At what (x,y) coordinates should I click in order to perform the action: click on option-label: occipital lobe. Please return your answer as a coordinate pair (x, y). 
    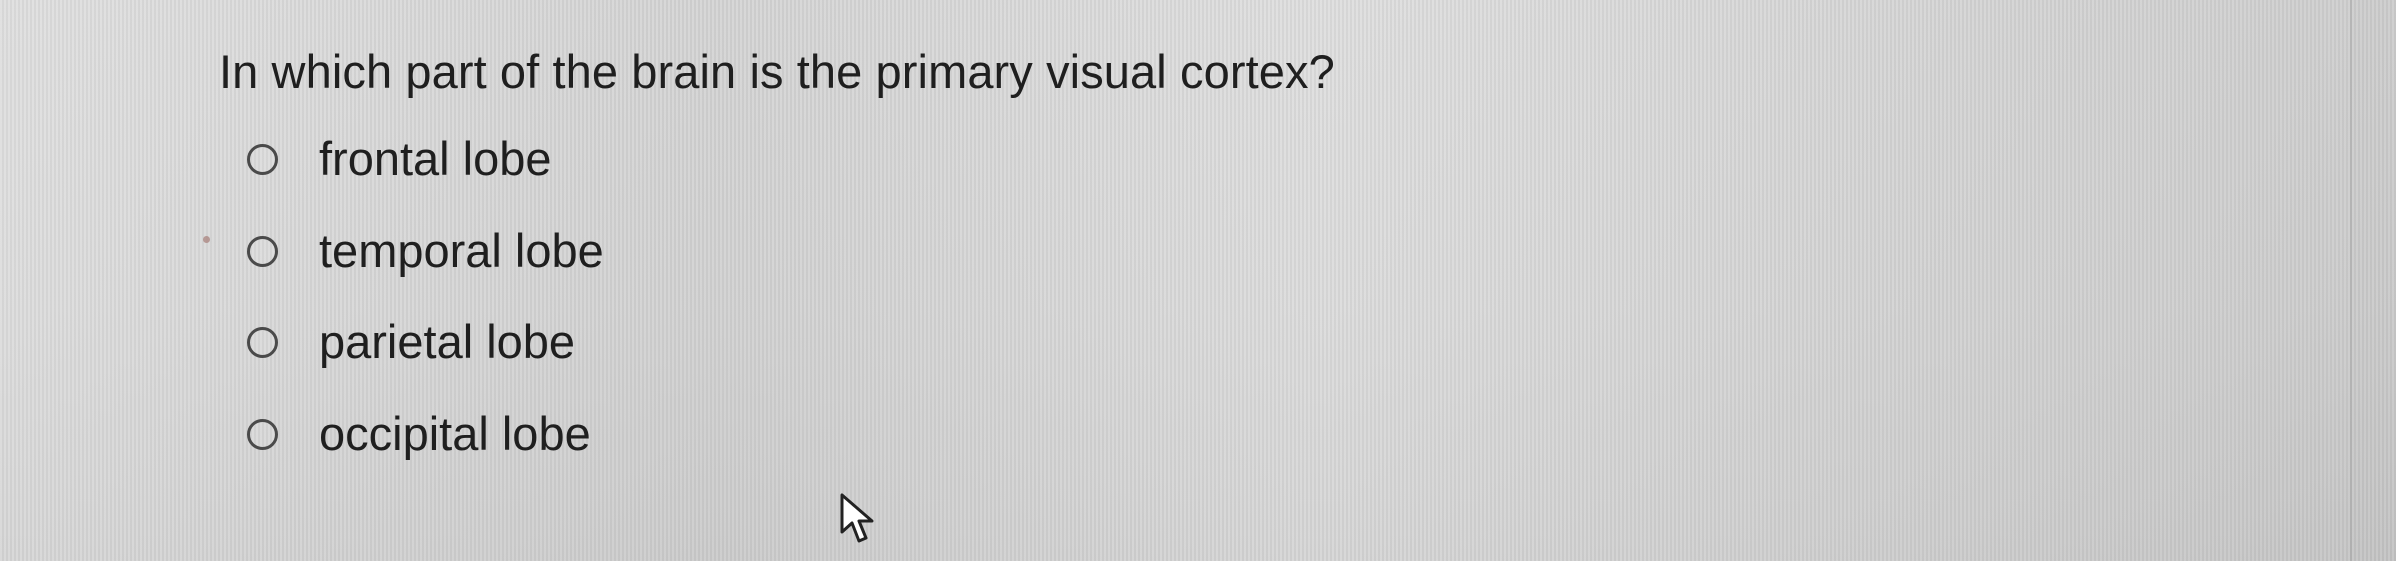
    Looking at the image, I should click on (455, 434).